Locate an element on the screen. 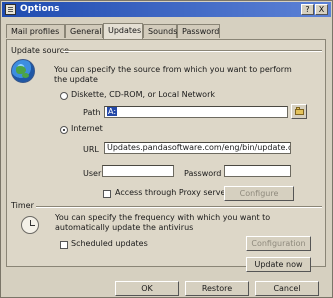  internet-option-label: Internet is located at coordinates (87, 129).